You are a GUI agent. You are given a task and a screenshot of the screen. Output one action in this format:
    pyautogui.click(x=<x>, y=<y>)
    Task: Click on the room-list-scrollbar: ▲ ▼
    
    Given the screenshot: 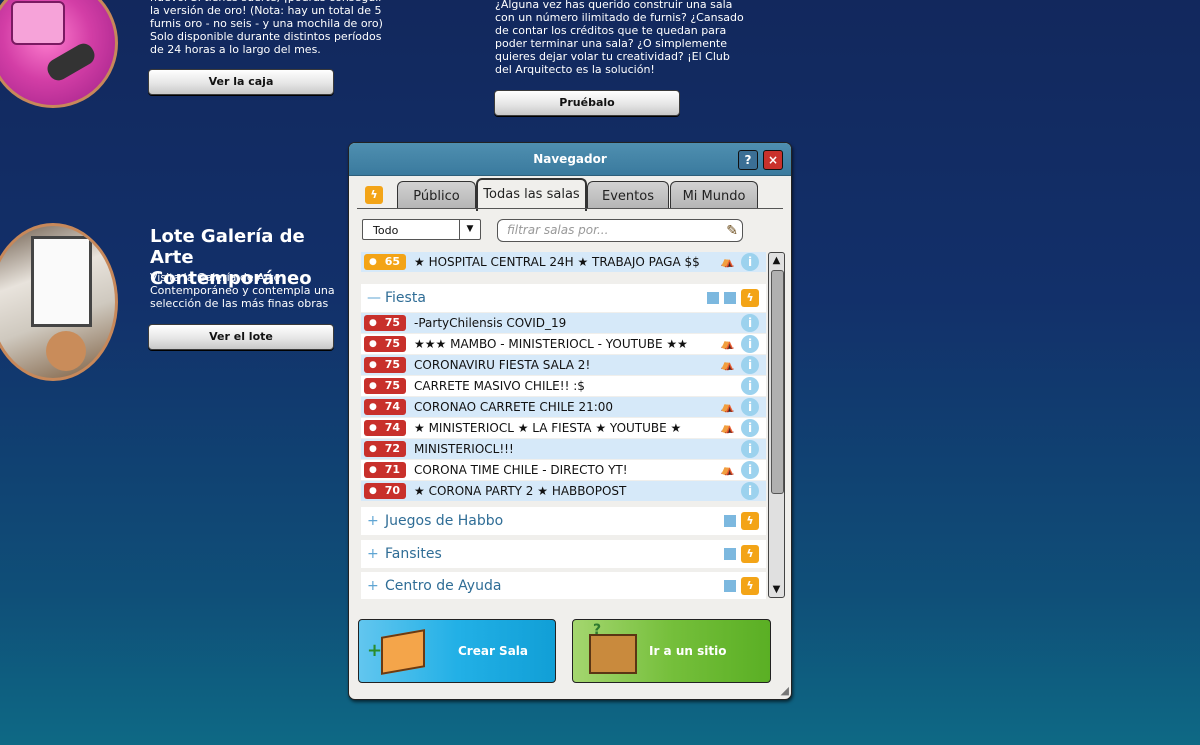 What is the action you would take?
    pyautogui.click(x=776, y=425)
    